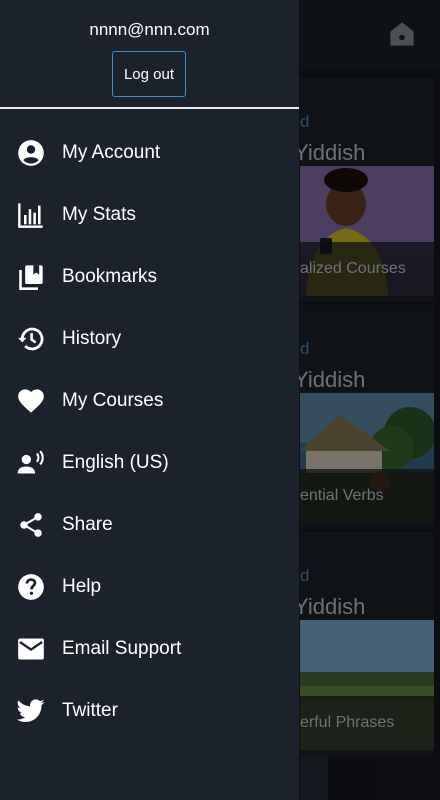  I want to click on twitter-icon, so click(31, 711).